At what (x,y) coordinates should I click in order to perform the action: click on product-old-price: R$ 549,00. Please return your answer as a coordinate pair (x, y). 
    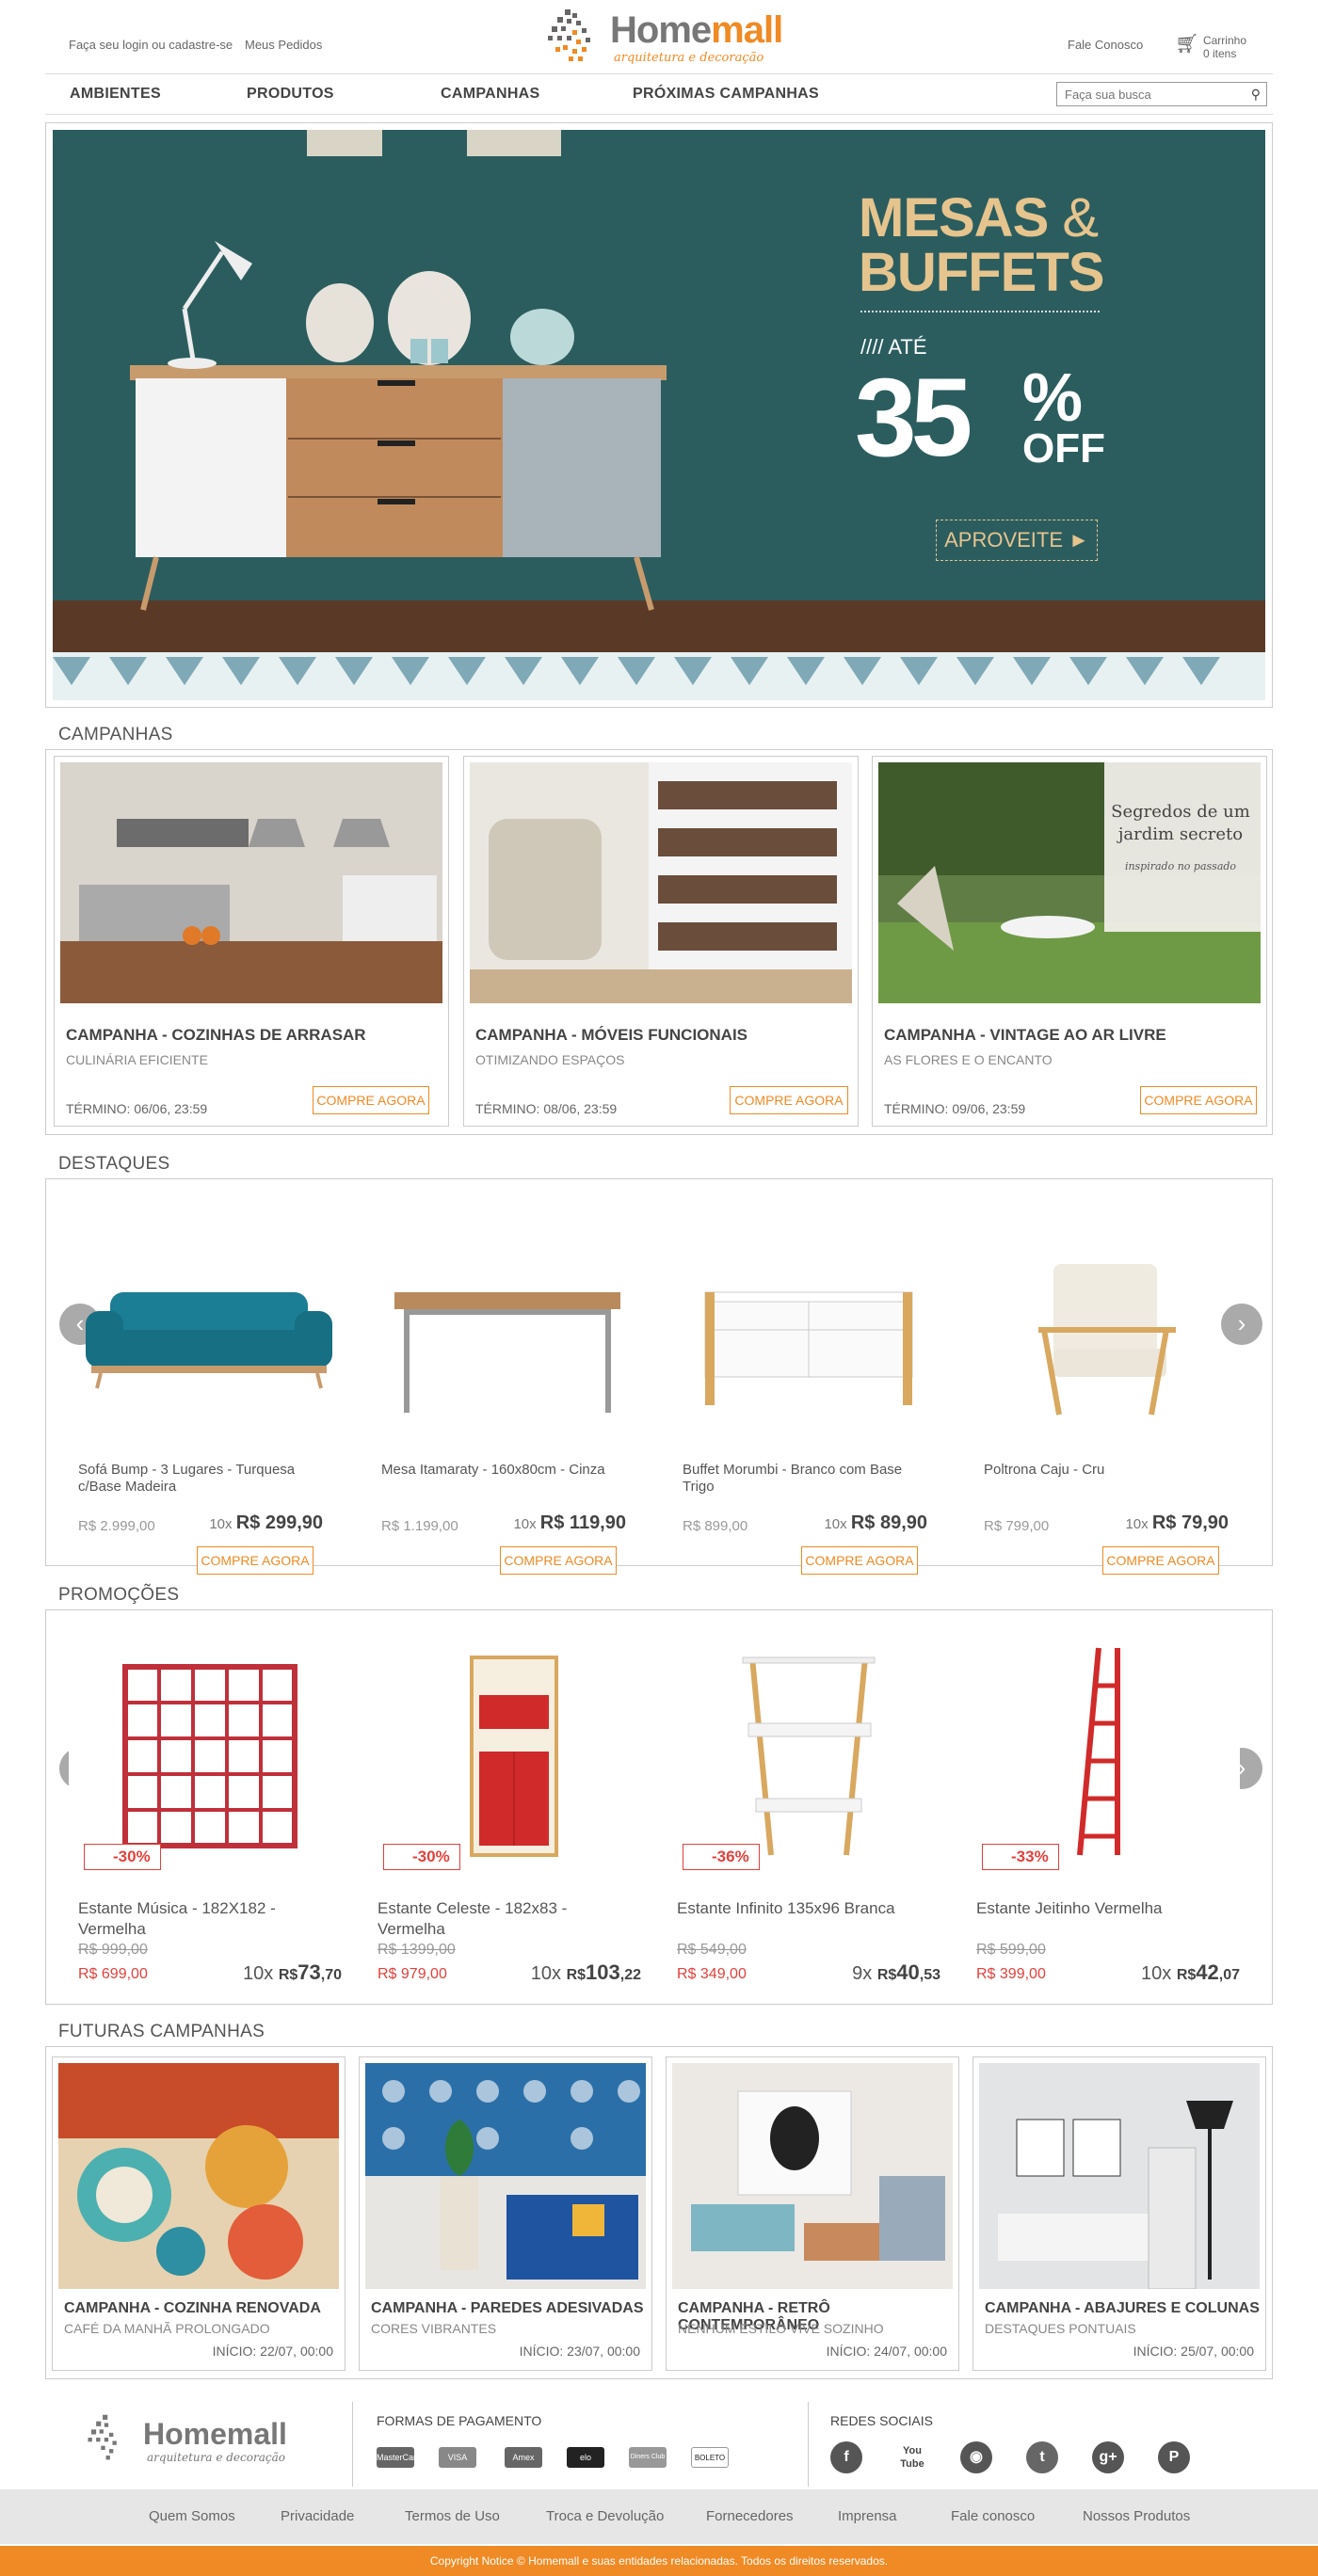
    Looking at the image, I should click on (712, 1950).